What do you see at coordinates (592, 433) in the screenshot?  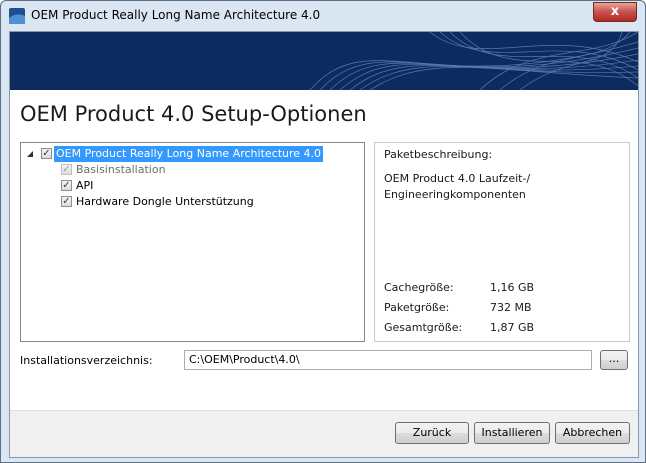 I see `cancel-button: Abbrechen` at bounding box center [592, 433].